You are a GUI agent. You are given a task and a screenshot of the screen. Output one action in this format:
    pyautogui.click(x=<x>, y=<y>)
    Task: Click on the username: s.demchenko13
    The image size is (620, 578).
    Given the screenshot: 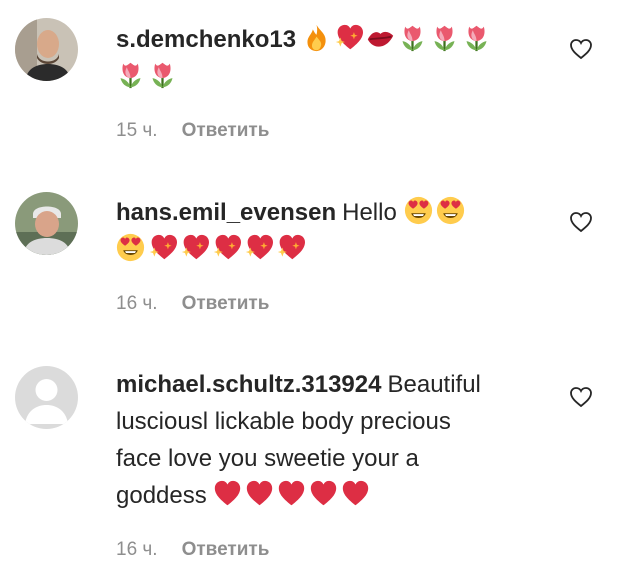 What is the action you would take?
    pyautogui.click(x=206, y=39)
    